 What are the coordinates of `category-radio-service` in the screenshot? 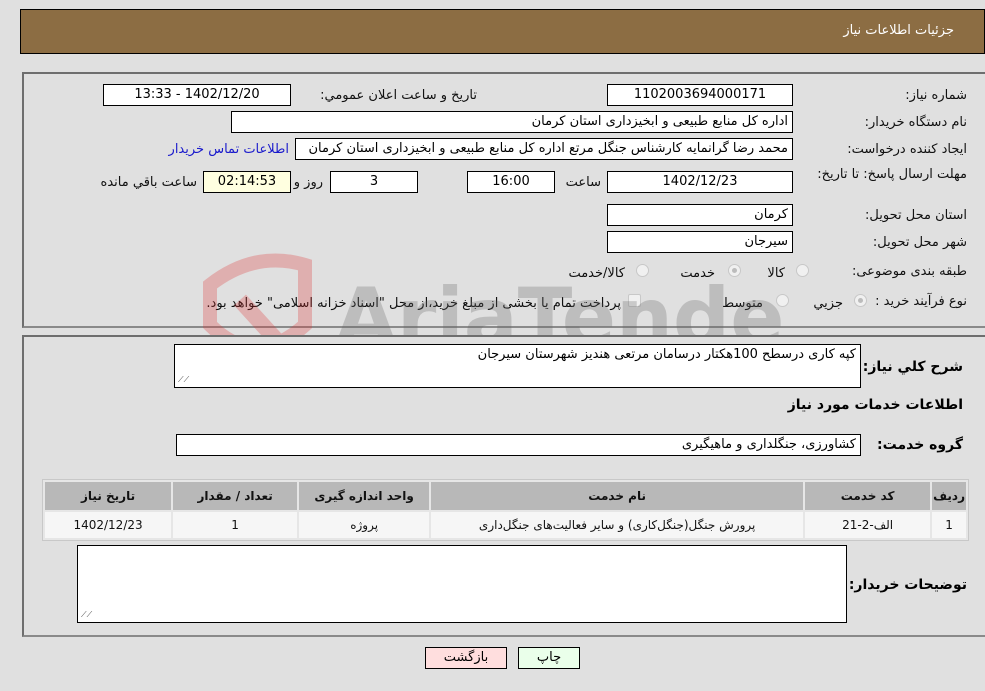 It's located at (734, 270).